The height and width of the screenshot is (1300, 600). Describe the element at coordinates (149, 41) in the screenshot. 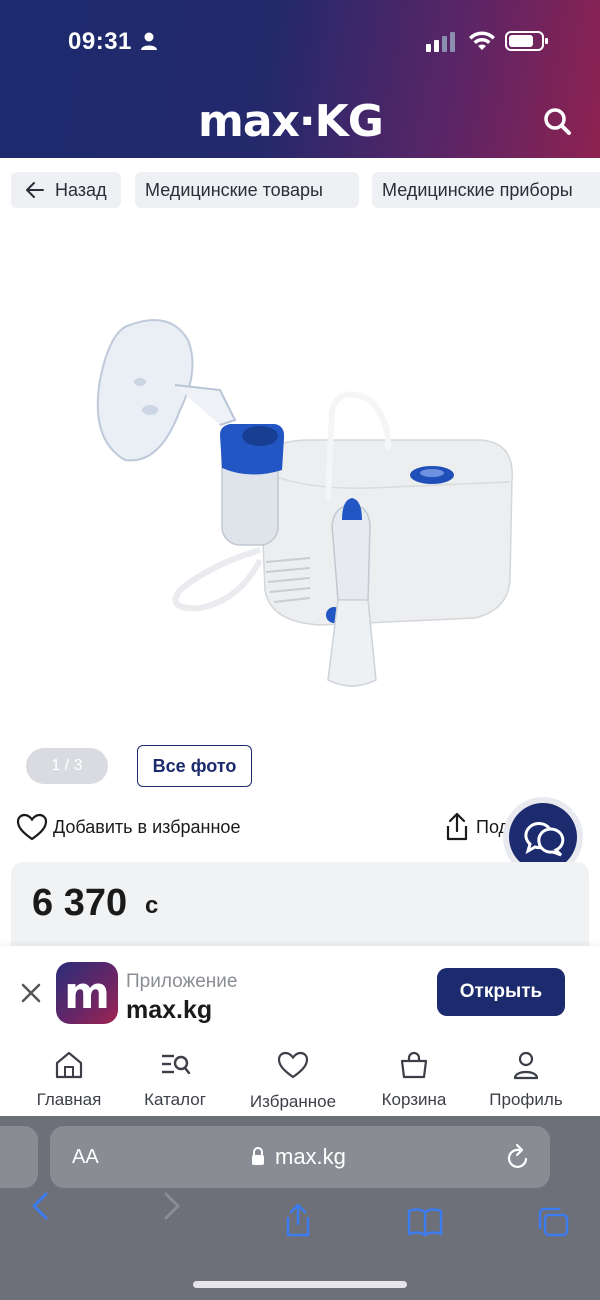

I see `person-icon` at that location.